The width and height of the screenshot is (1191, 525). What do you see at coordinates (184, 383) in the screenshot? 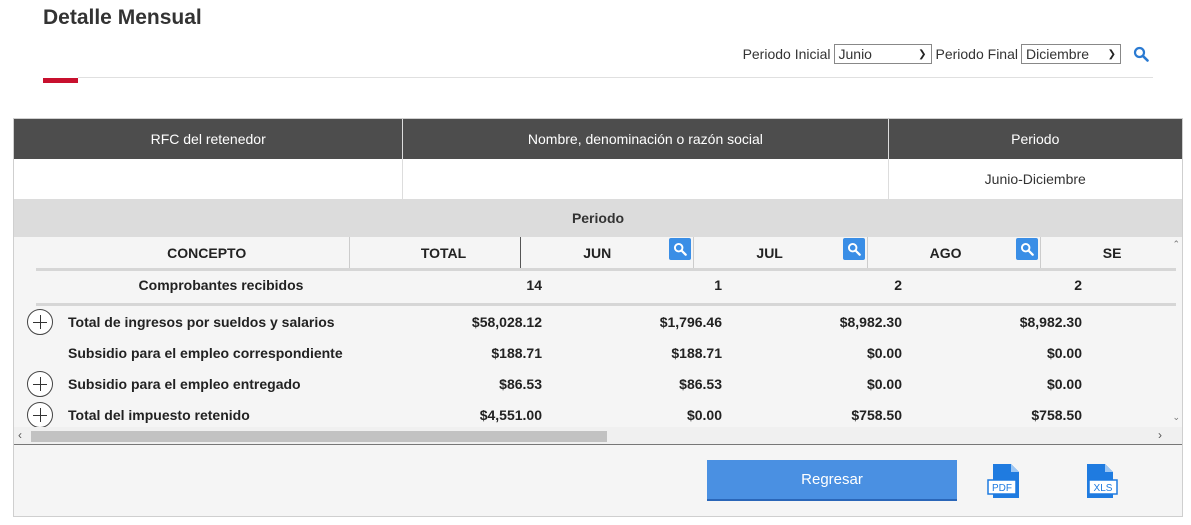
I see `row-label: Subsidio para el empleo entregado` at bounding box center [184, 383].